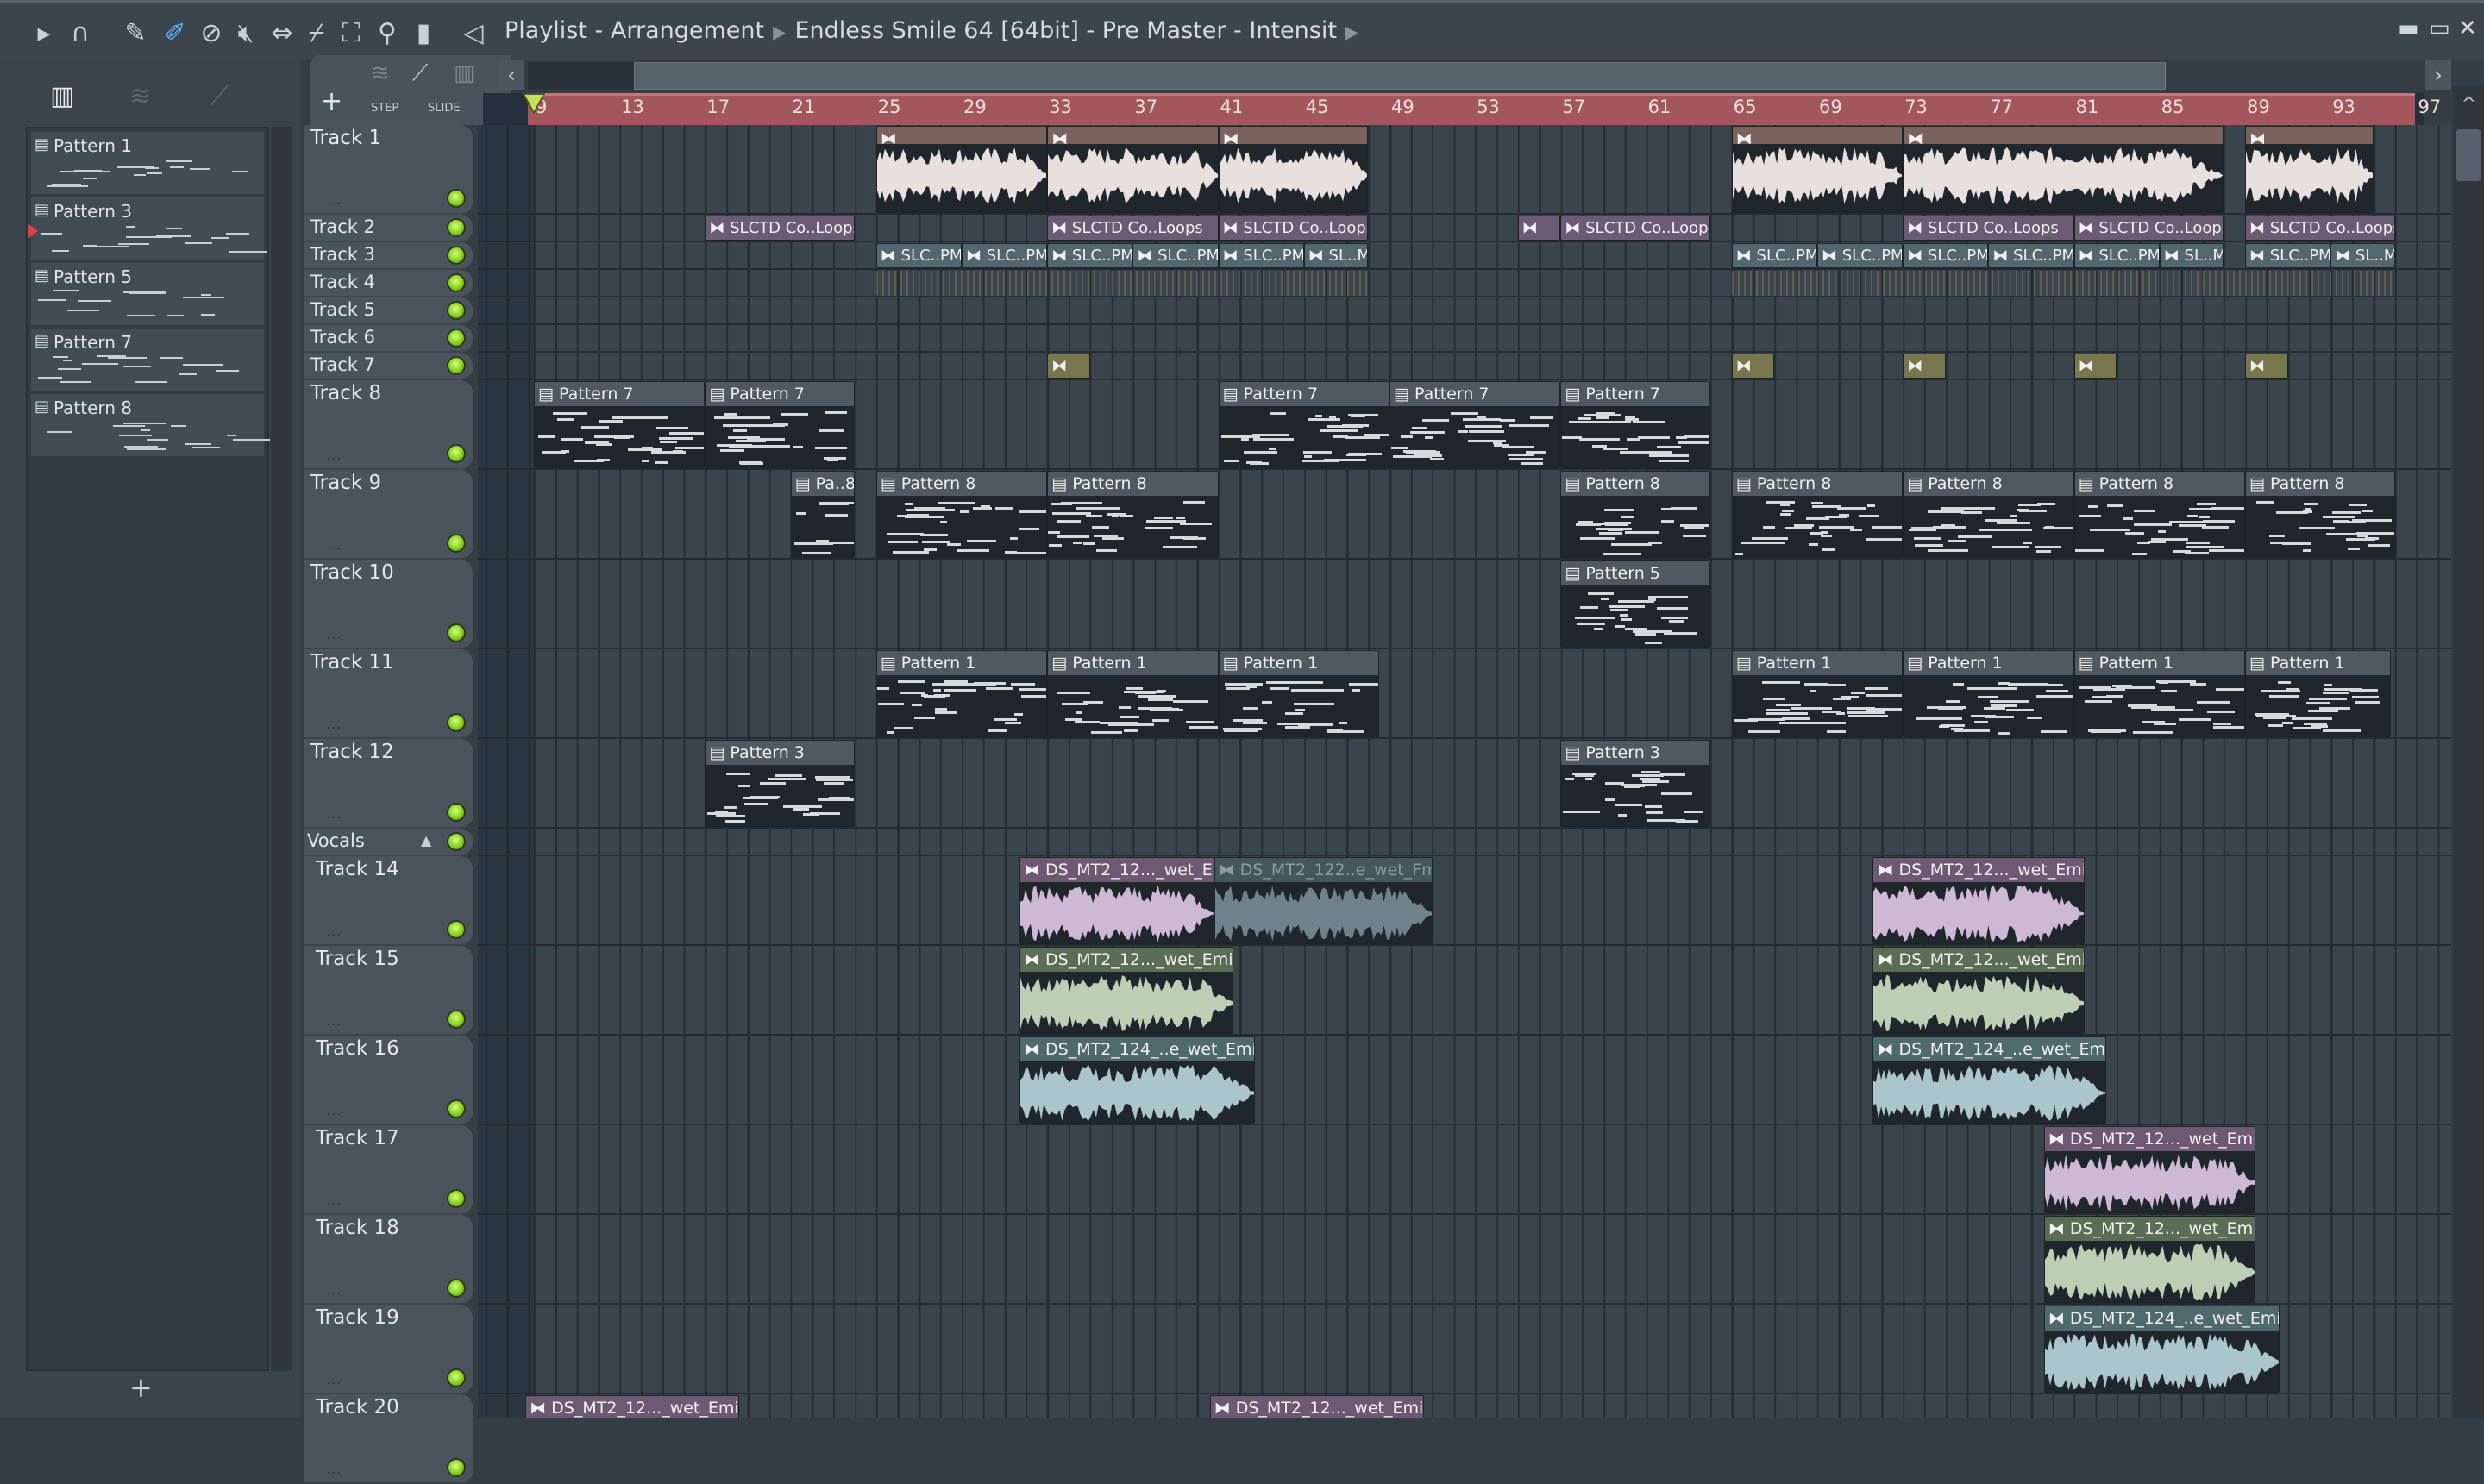  I want to click on vertical-scrollbar: ^, so click(2468, 752).